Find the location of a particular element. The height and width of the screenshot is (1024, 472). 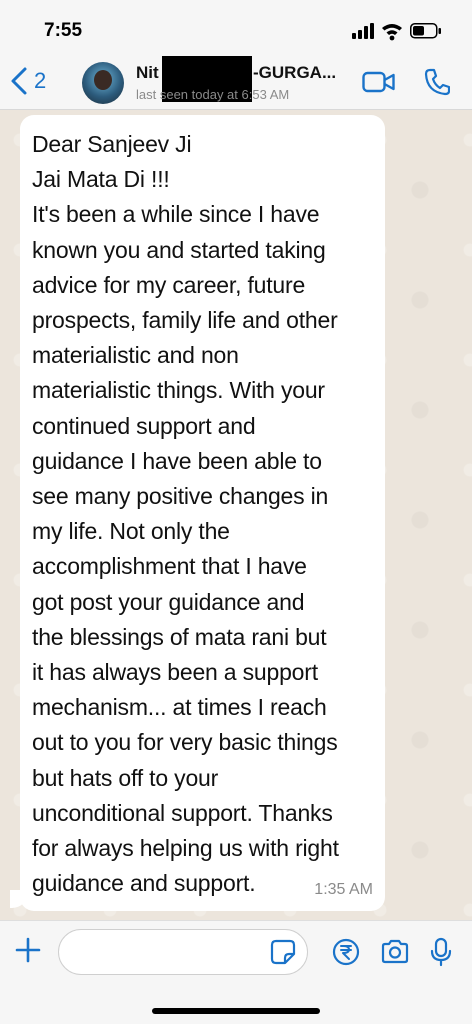

message-line: for always helping us with right is located at coordinates (185, 848).